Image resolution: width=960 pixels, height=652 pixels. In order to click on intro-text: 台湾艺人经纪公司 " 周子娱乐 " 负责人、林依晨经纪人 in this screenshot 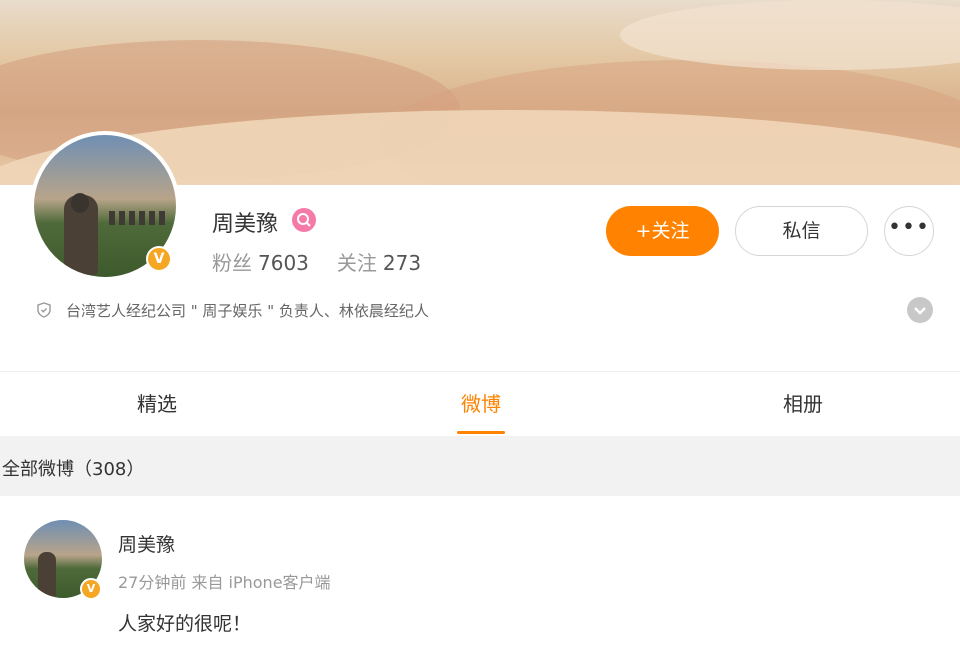, I will do `click(247, 311)`.